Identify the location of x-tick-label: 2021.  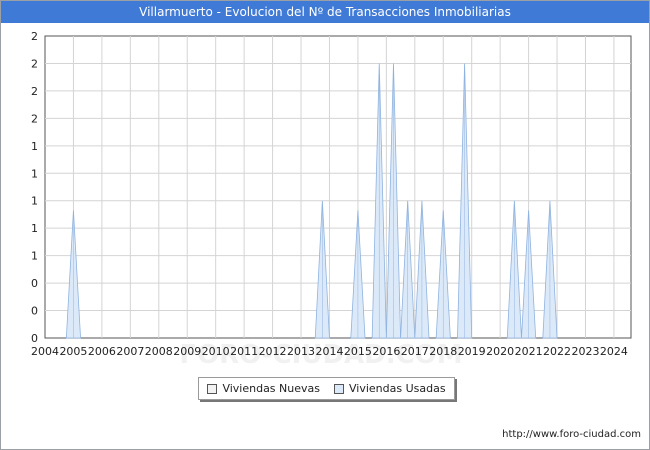
(529, 351).